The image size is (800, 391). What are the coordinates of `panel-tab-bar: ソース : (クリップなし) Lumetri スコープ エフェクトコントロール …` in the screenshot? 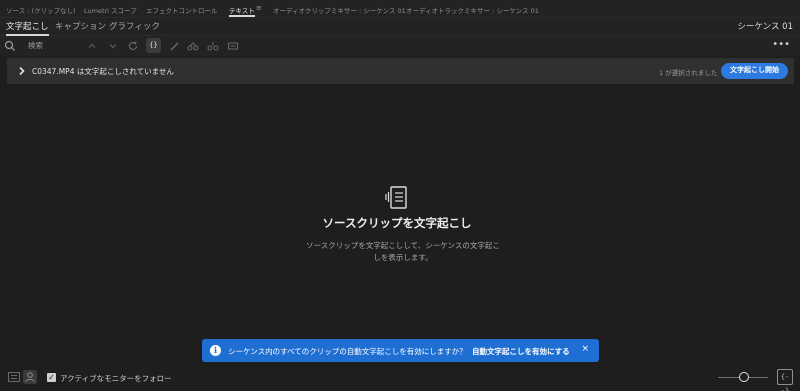 It's located at (400, 9).